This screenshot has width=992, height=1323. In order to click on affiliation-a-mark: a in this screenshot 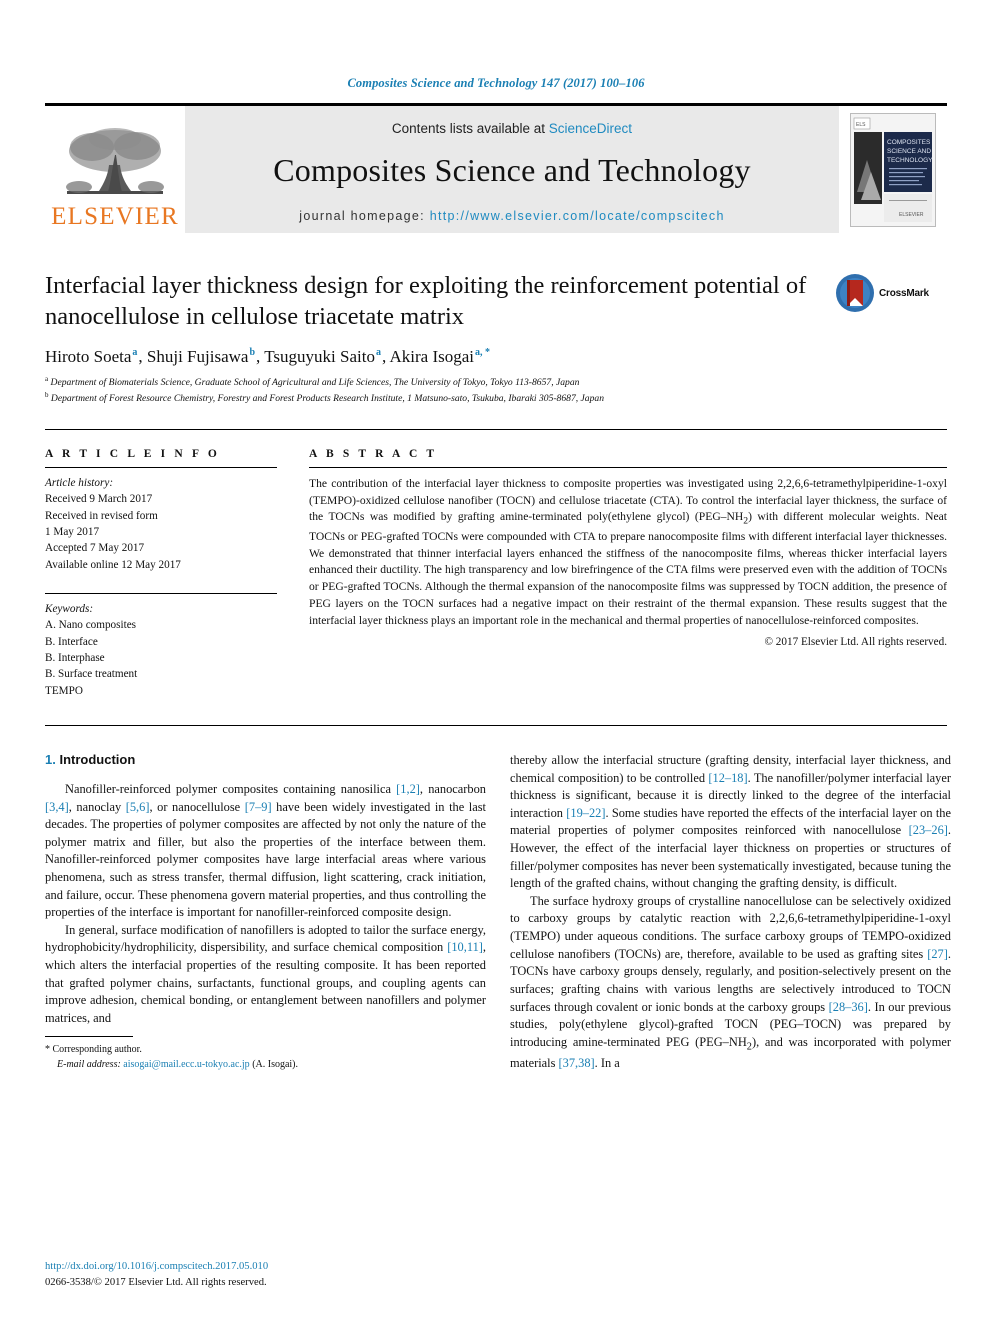, I will do `click(47, 378)`.